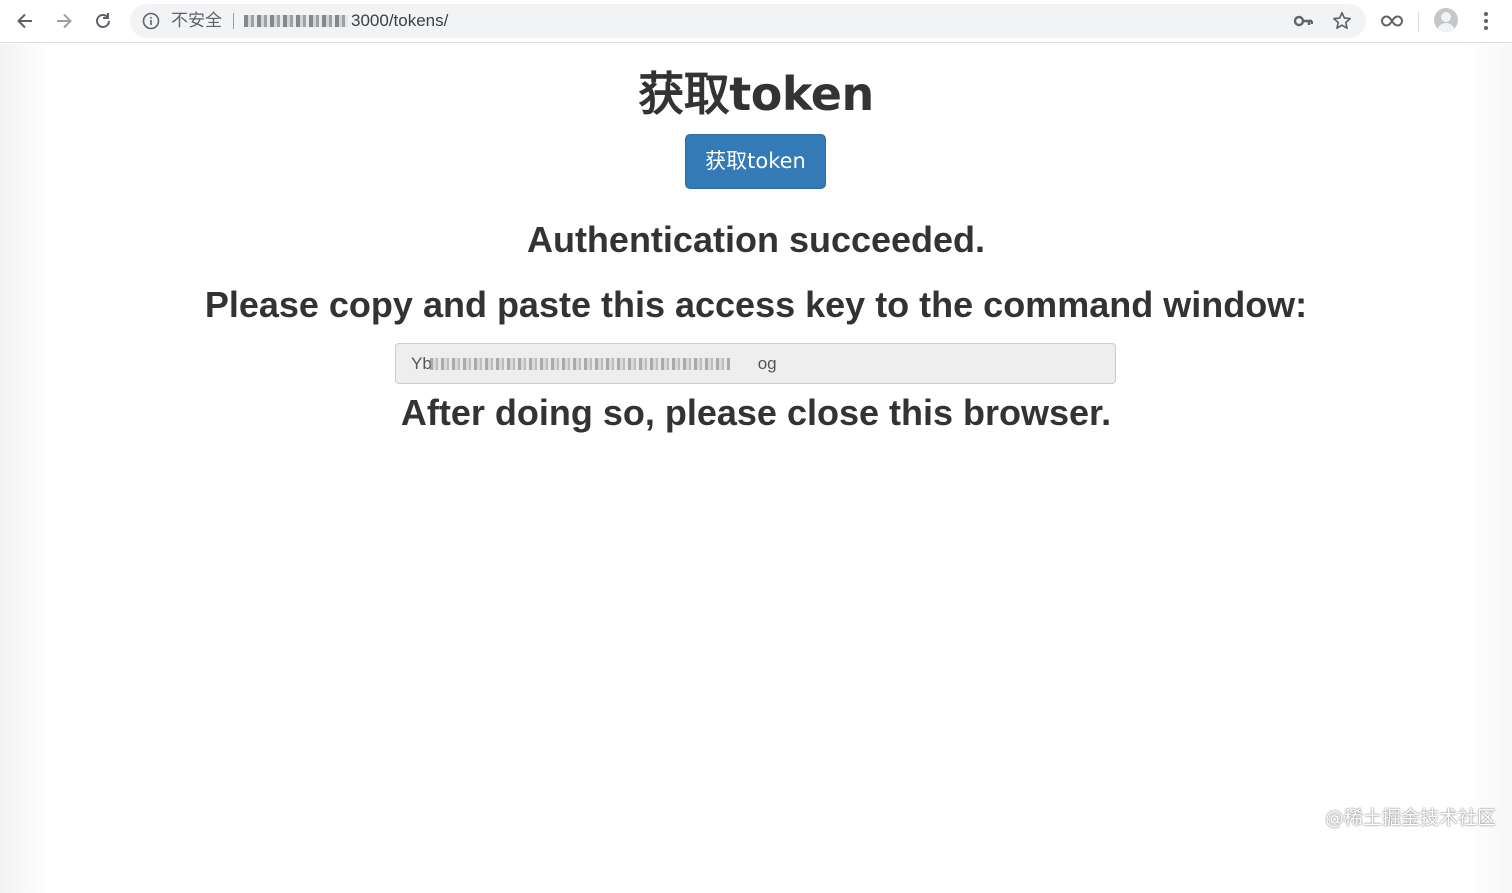 This screenshot has height=893, width=1512. What do you see at coordinates (756, 239) in the screenshot?
I see `success-message: Authentication succeeded.` at bounding box center [756, 239].